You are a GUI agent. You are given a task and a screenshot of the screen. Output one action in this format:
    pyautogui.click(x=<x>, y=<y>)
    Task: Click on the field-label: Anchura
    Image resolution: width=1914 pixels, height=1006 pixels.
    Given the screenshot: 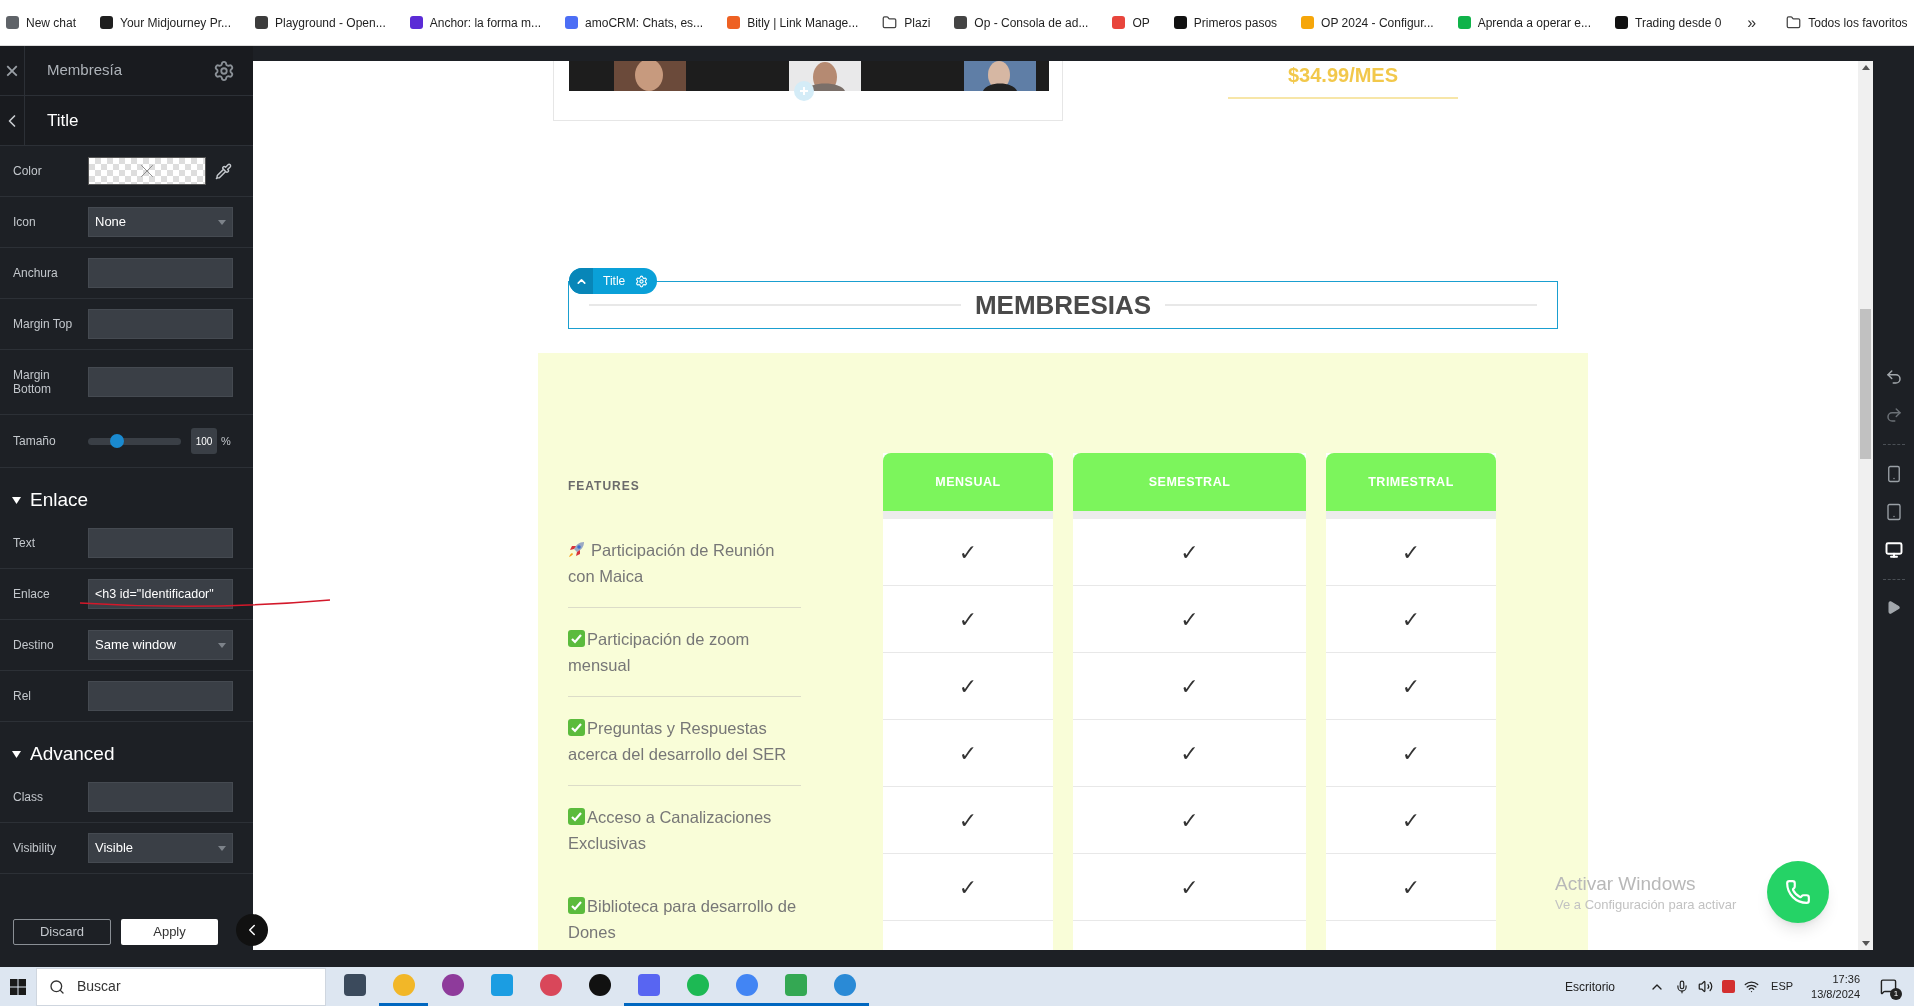 What is the action you would take?
    pyautogui.click(x=36, y=273)
    